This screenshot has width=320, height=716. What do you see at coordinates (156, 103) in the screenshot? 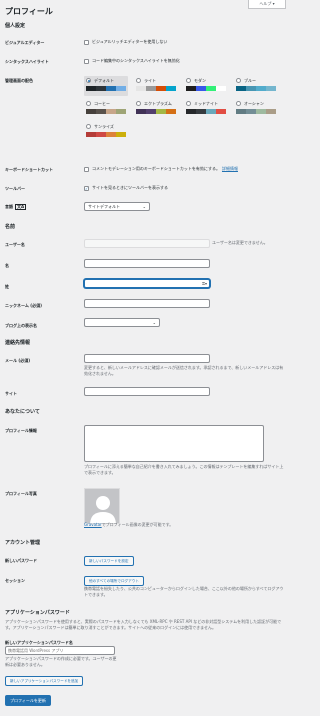
I see `color-scheme-name-row: エクトプラズム` at bounding box center [156, 103].